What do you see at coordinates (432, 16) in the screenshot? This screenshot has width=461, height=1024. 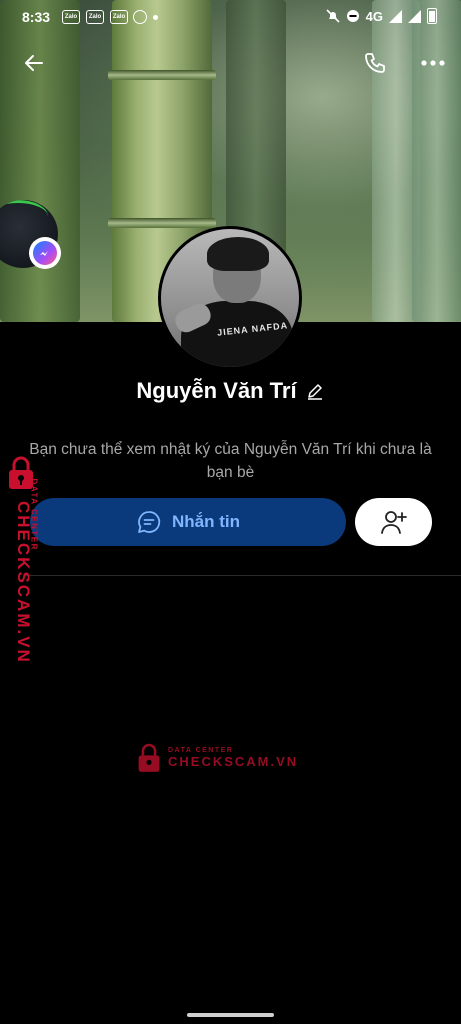 I see `battery-icon` at bounding box center [432, 16].